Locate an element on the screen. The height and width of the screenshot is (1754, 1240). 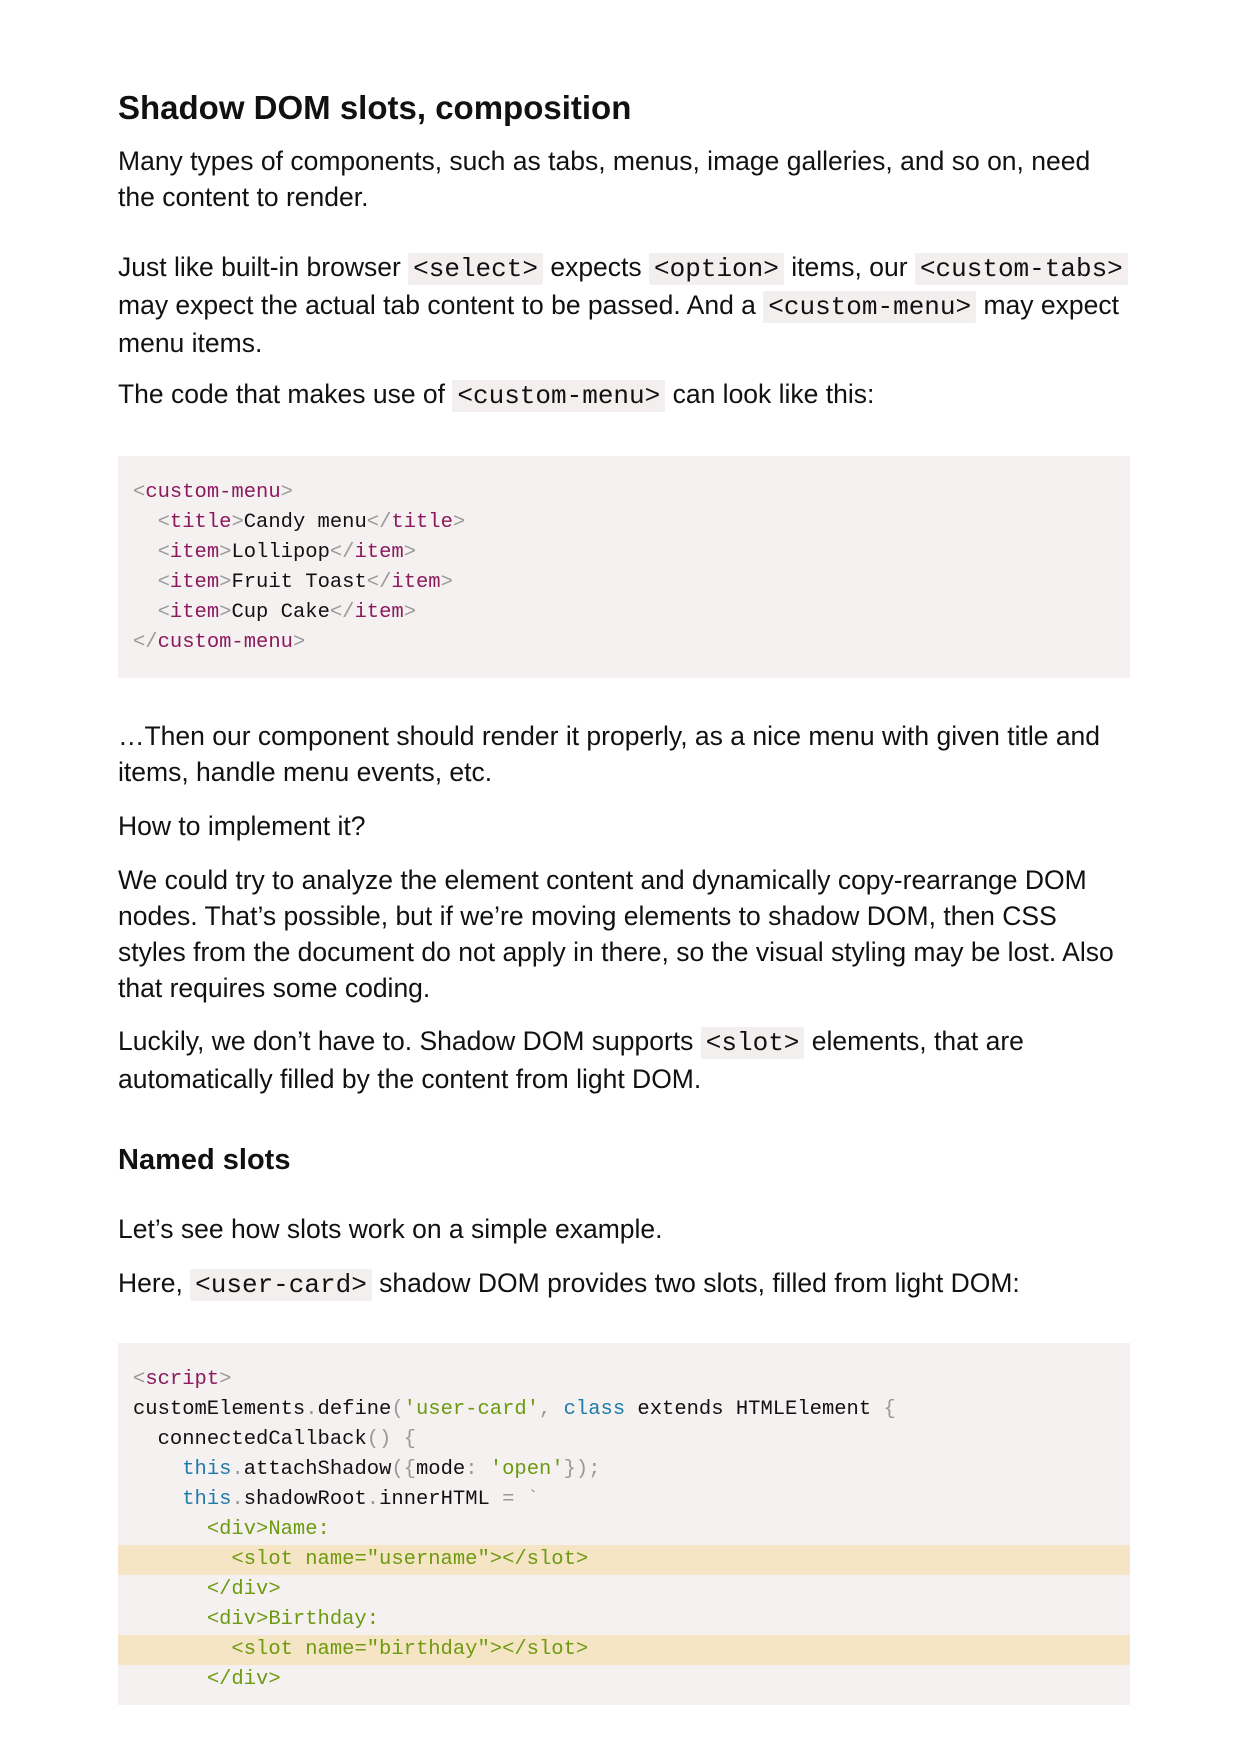
code-line: this.shadowRoot.innerHTML = ` is located at coordinates (361, 1499).